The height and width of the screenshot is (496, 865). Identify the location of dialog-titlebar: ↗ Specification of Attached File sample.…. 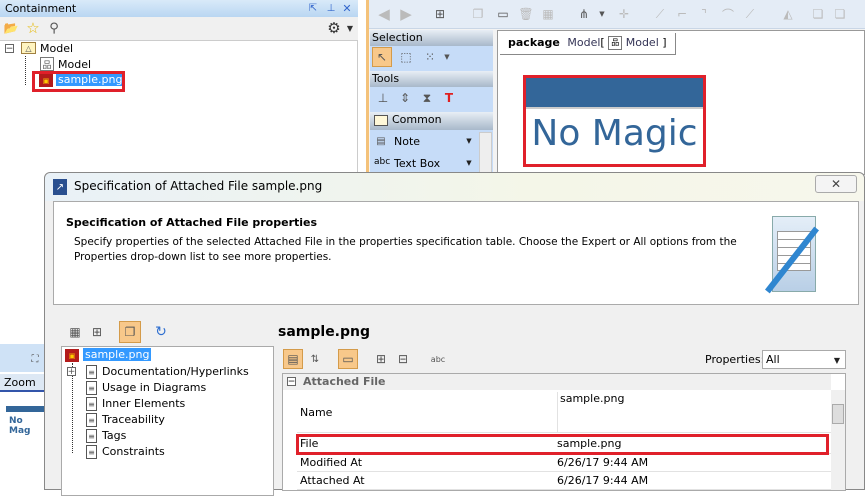
(454, 187).